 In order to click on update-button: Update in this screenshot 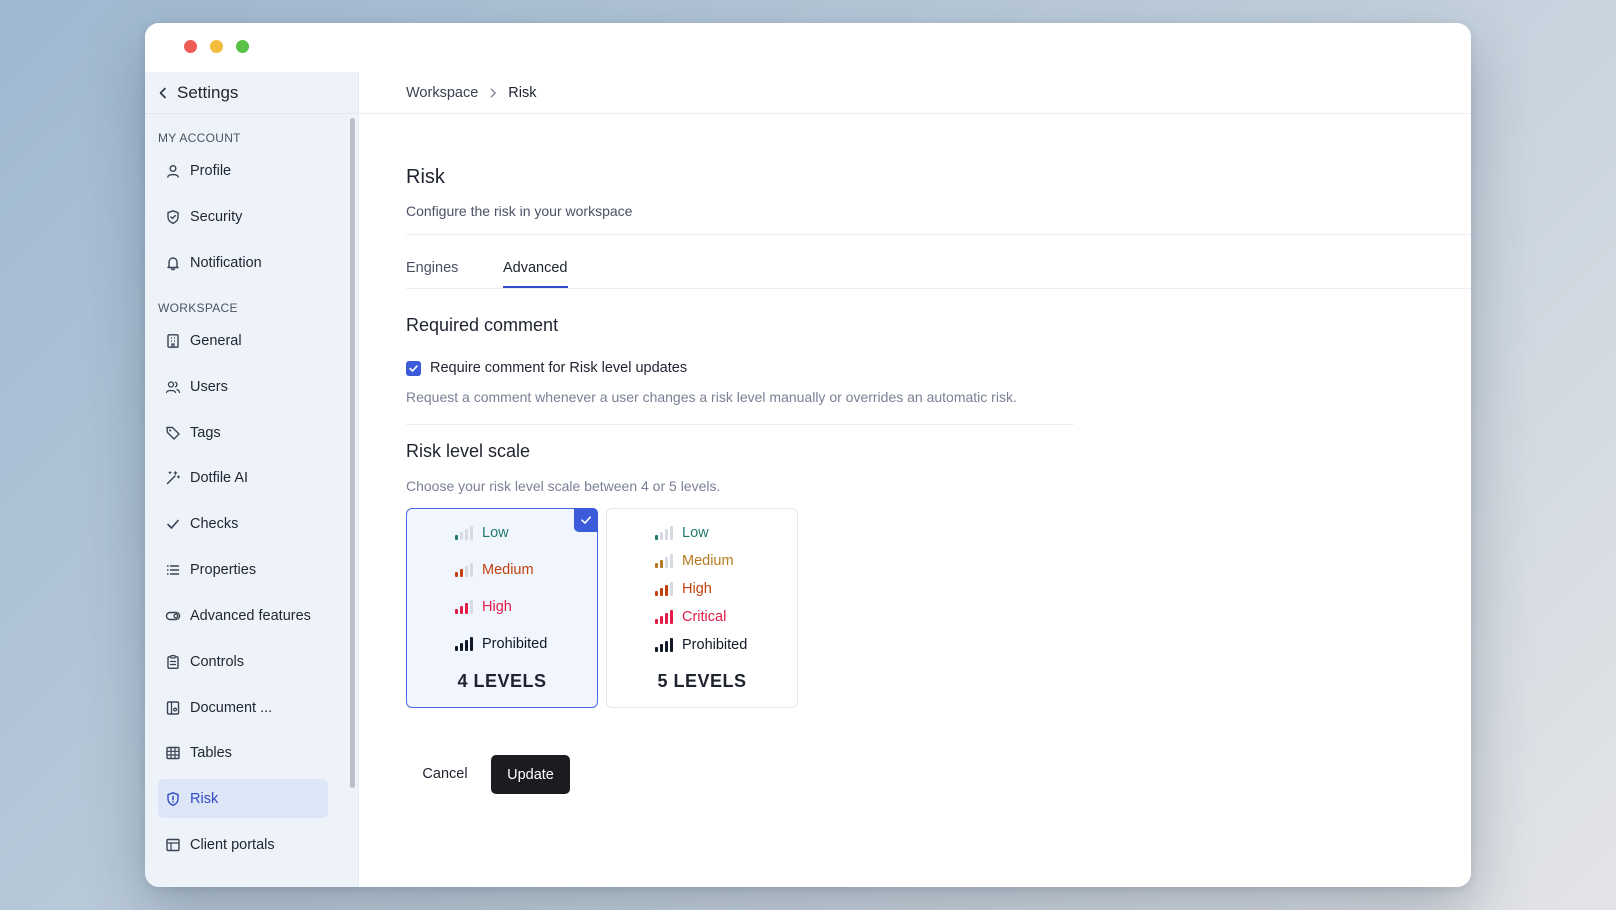, I will do `click(530, 774)`.